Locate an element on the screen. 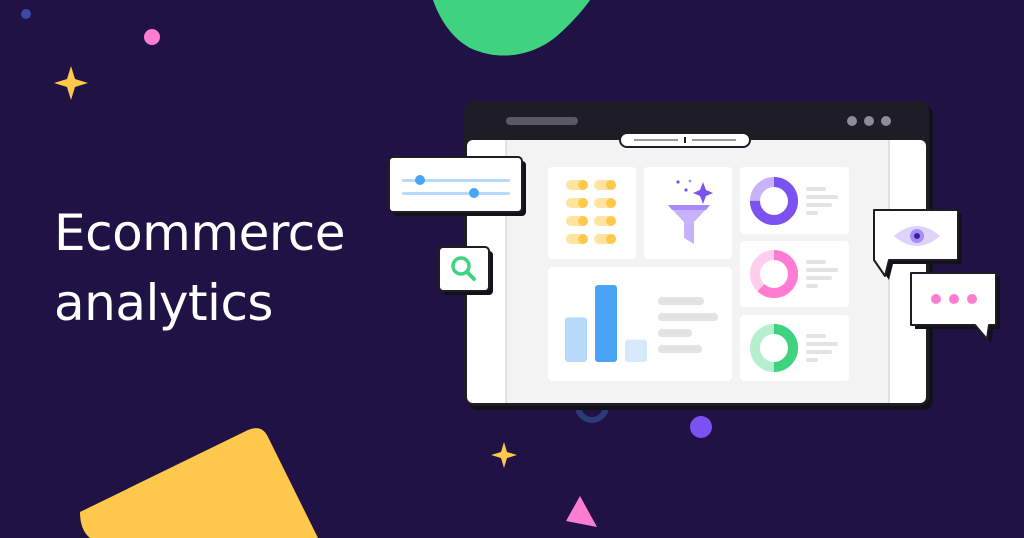 The width and height of the screenshot is (1024, 538). dot-decoration-purple is located at coordinates (701, 427).